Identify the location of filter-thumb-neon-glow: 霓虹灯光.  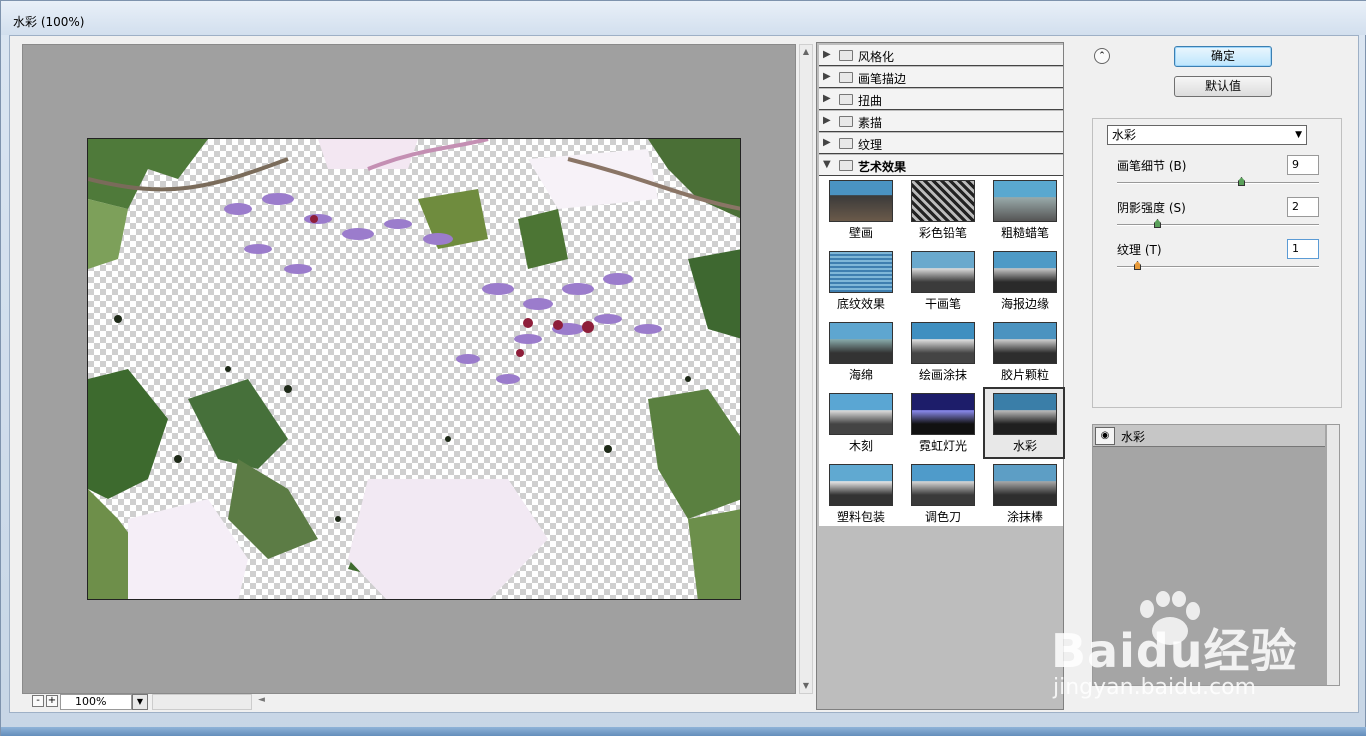
(943, 424).